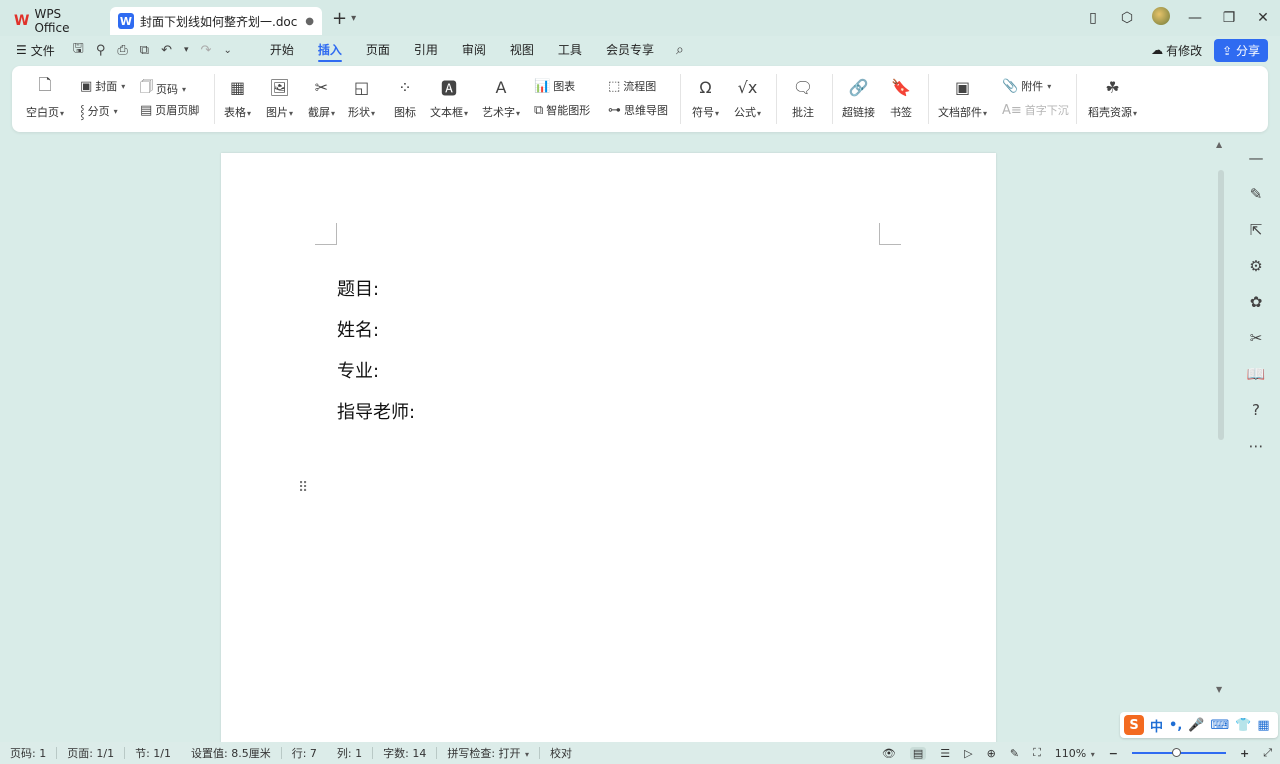 The width and height of the screenshot is (1280, 764). Describe the element at coordinates (1221, 305) in the screenshot. I see `scrollbar-thumb` at that location.